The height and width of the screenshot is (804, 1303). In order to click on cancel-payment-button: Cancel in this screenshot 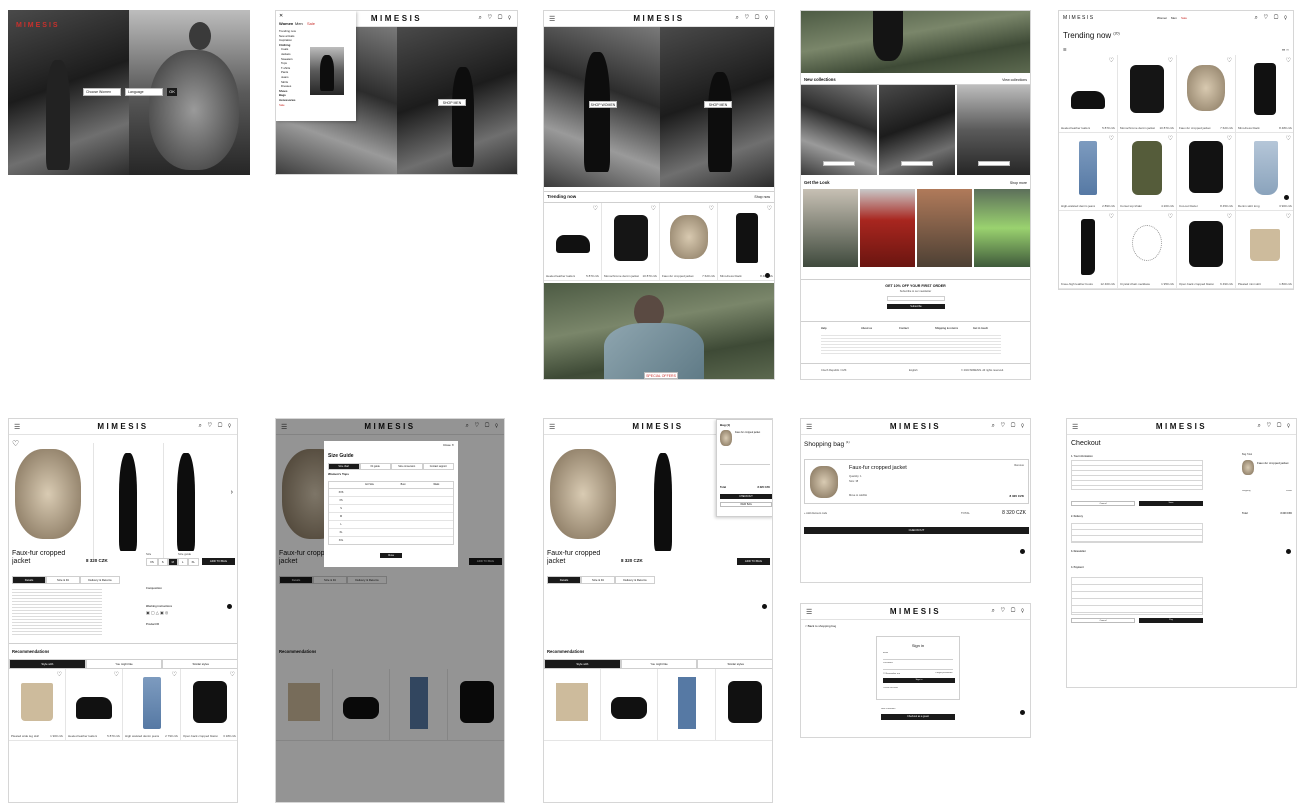, I will do `click(1103, 620)`.